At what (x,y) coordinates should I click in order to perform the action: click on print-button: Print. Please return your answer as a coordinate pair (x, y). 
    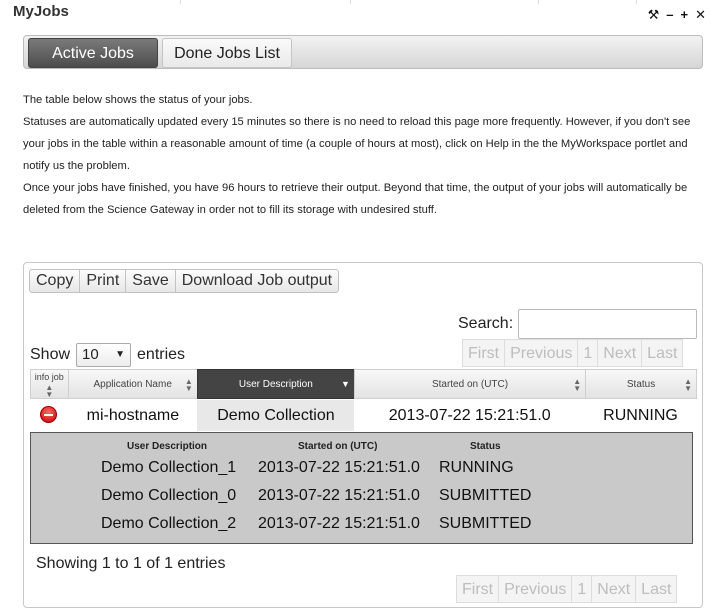
    Looking at the image, I should click on (103, 281).